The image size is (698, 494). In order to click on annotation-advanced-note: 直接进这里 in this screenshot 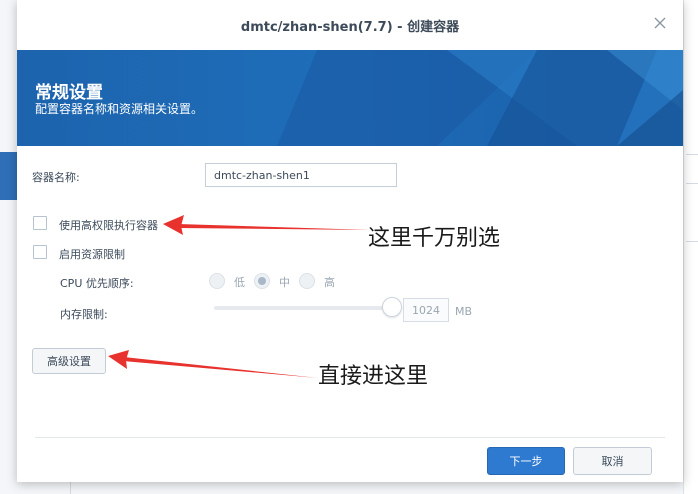, I will do `click(373, 376)`.